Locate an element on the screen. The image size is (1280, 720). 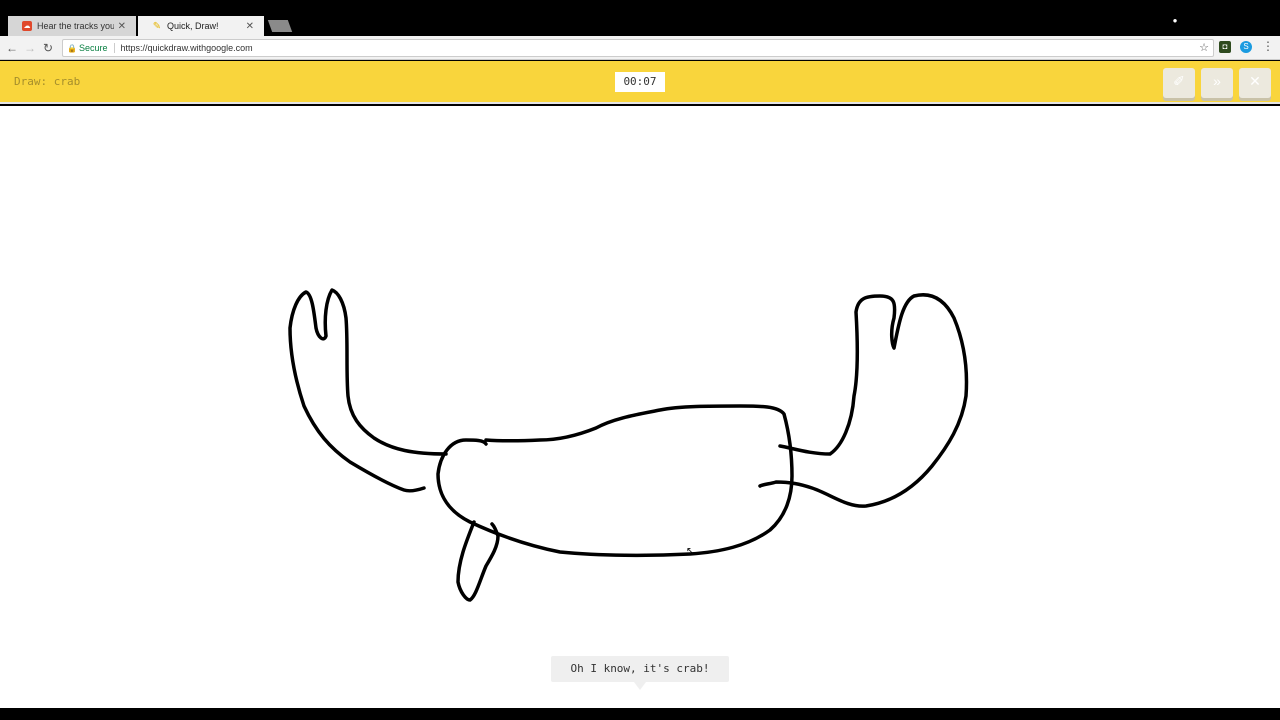
guess-bubble: Oh I know, it's crab! is located at coordinates (640, 669).